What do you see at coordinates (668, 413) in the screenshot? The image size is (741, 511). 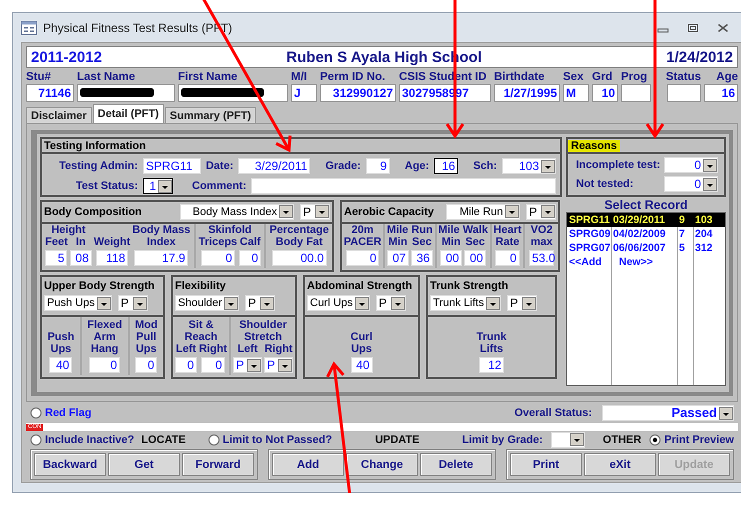 I see `dropdown: Passed` at bounding box center [668, 413].